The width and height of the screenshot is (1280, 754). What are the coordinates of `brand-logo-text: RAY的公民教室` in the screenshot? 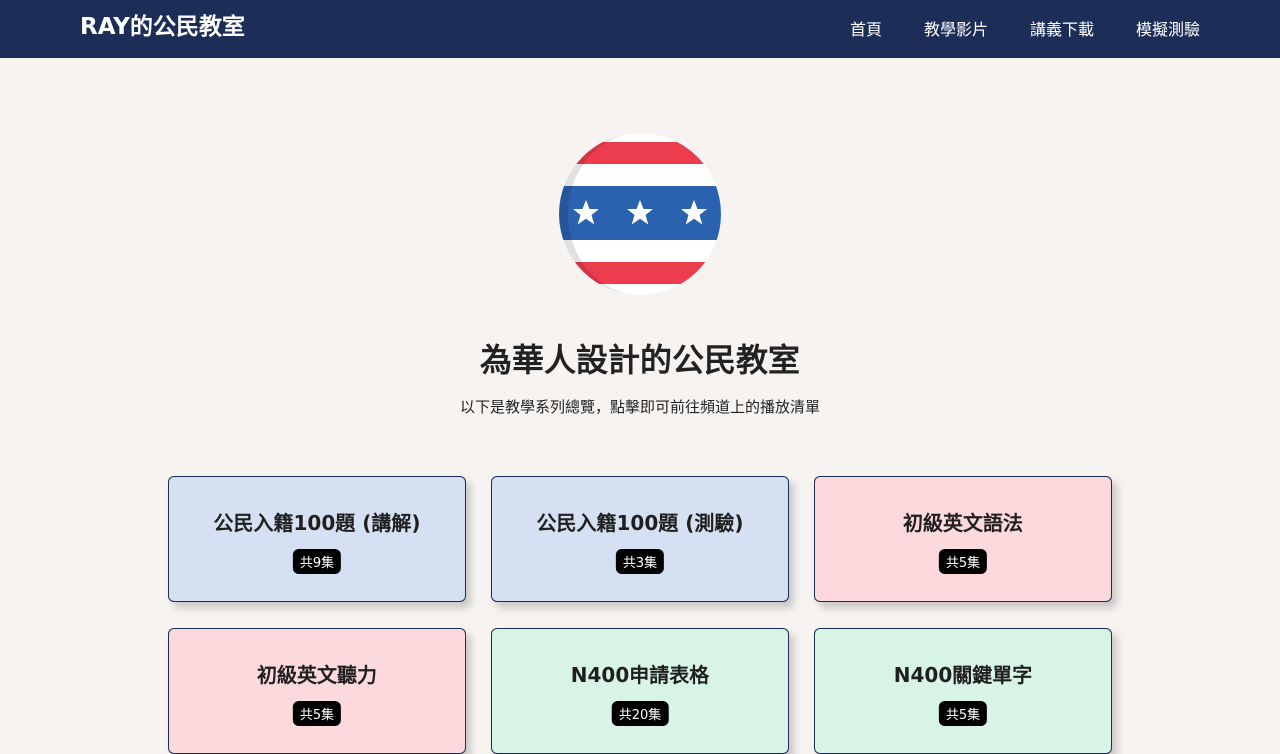 It's located at (162, 27).